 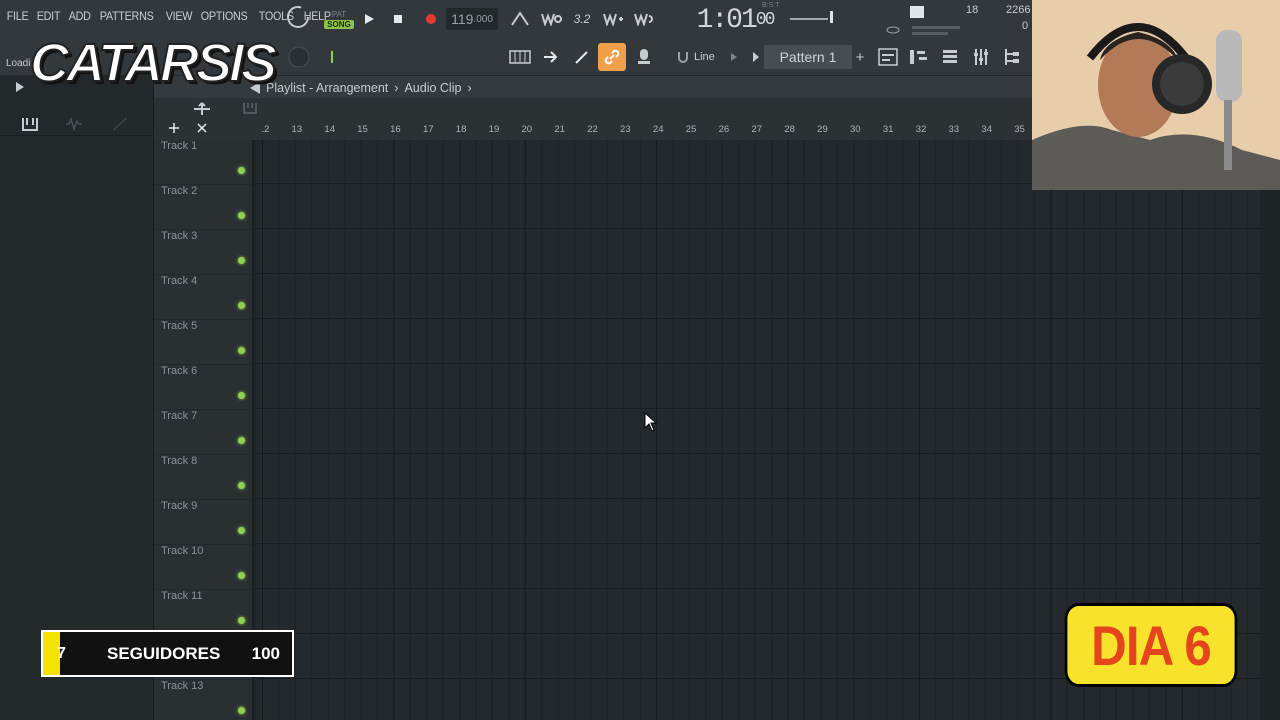 I want to click on catarsis-logo: CATARSIS, so click(x=153, y=63).